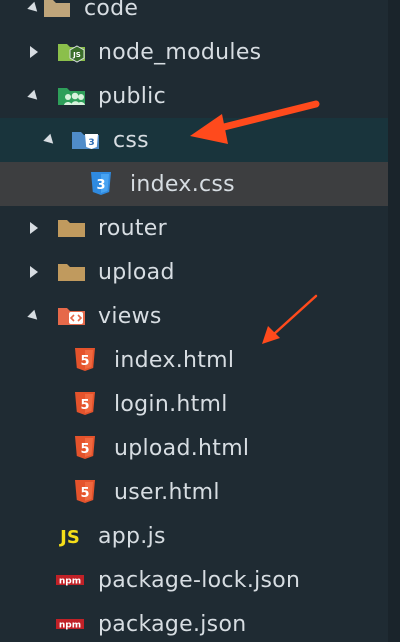 This screenshot has width=400, height=642. I want to click on tree-item-node-modules: JS node_modules, so click(194, 52).